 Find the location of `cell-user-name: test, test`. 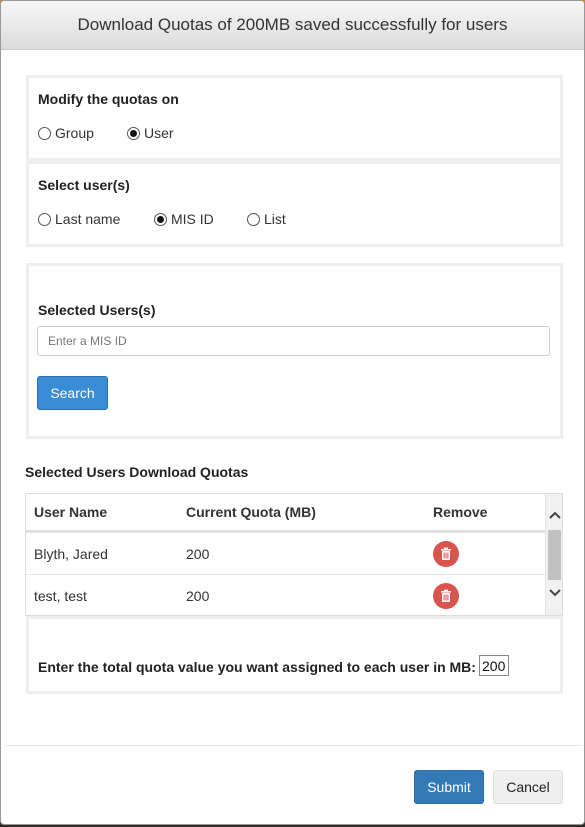

cell-user-name: test, test is located at coordinates (60, 595).